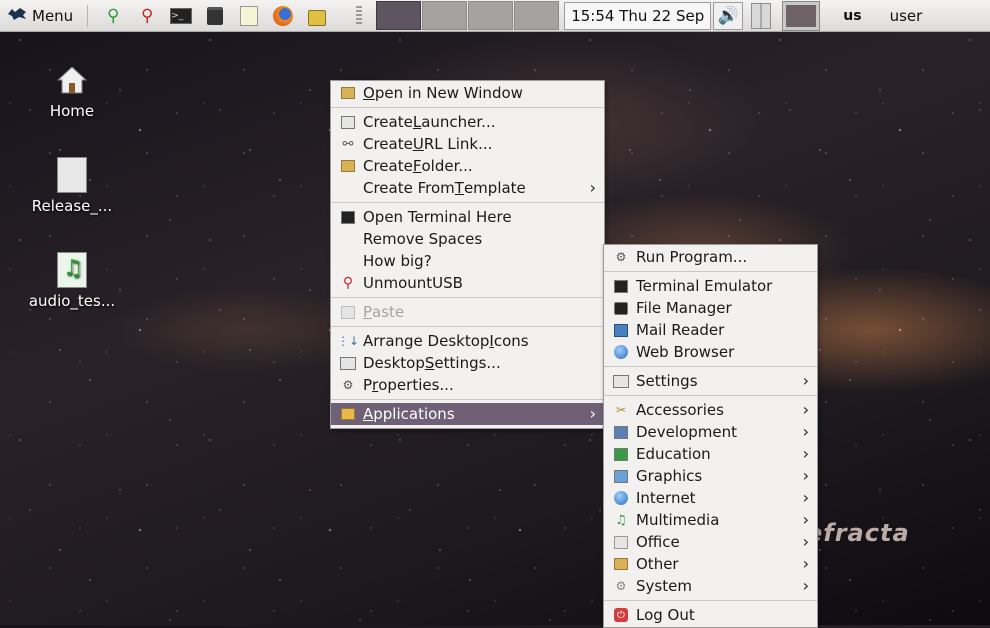 The height and width of the screenshot is (628, 990). What do you see at coordinates (710, 520) in the screenshot?
I see `menu-item-multimedia: ♫ Multimedia ›` at bounding box center [710, 520].